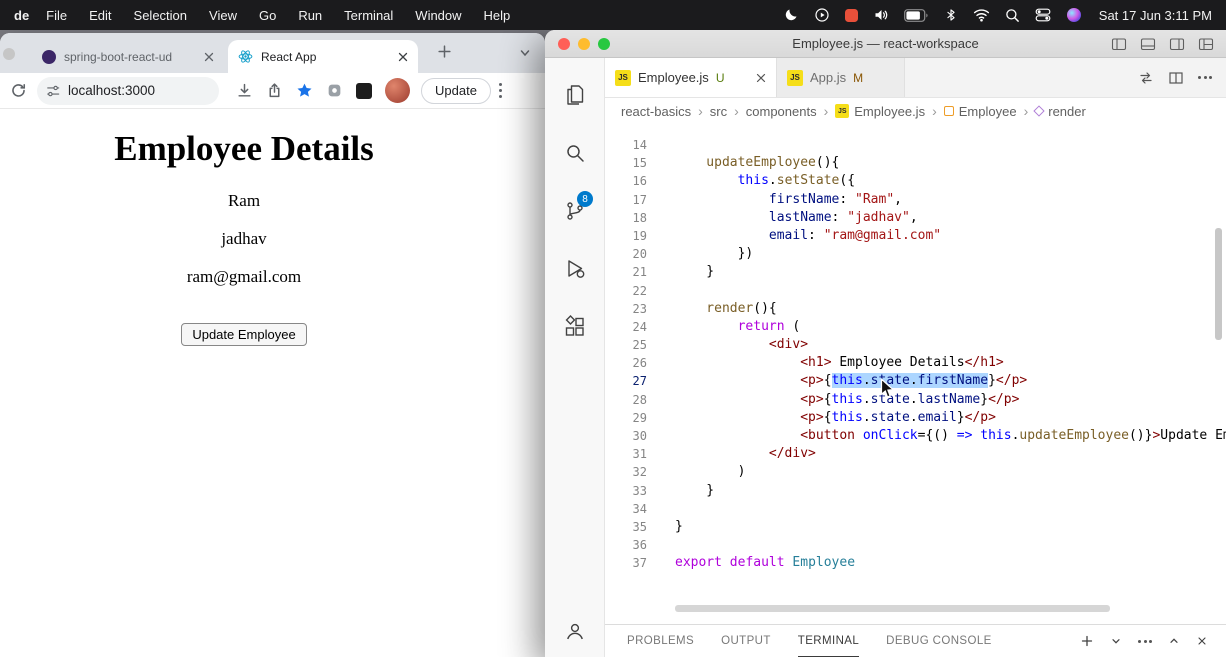  Describe the element at coordinates (738, 327) in the screenshot. I see `line-content: return (` at that location.